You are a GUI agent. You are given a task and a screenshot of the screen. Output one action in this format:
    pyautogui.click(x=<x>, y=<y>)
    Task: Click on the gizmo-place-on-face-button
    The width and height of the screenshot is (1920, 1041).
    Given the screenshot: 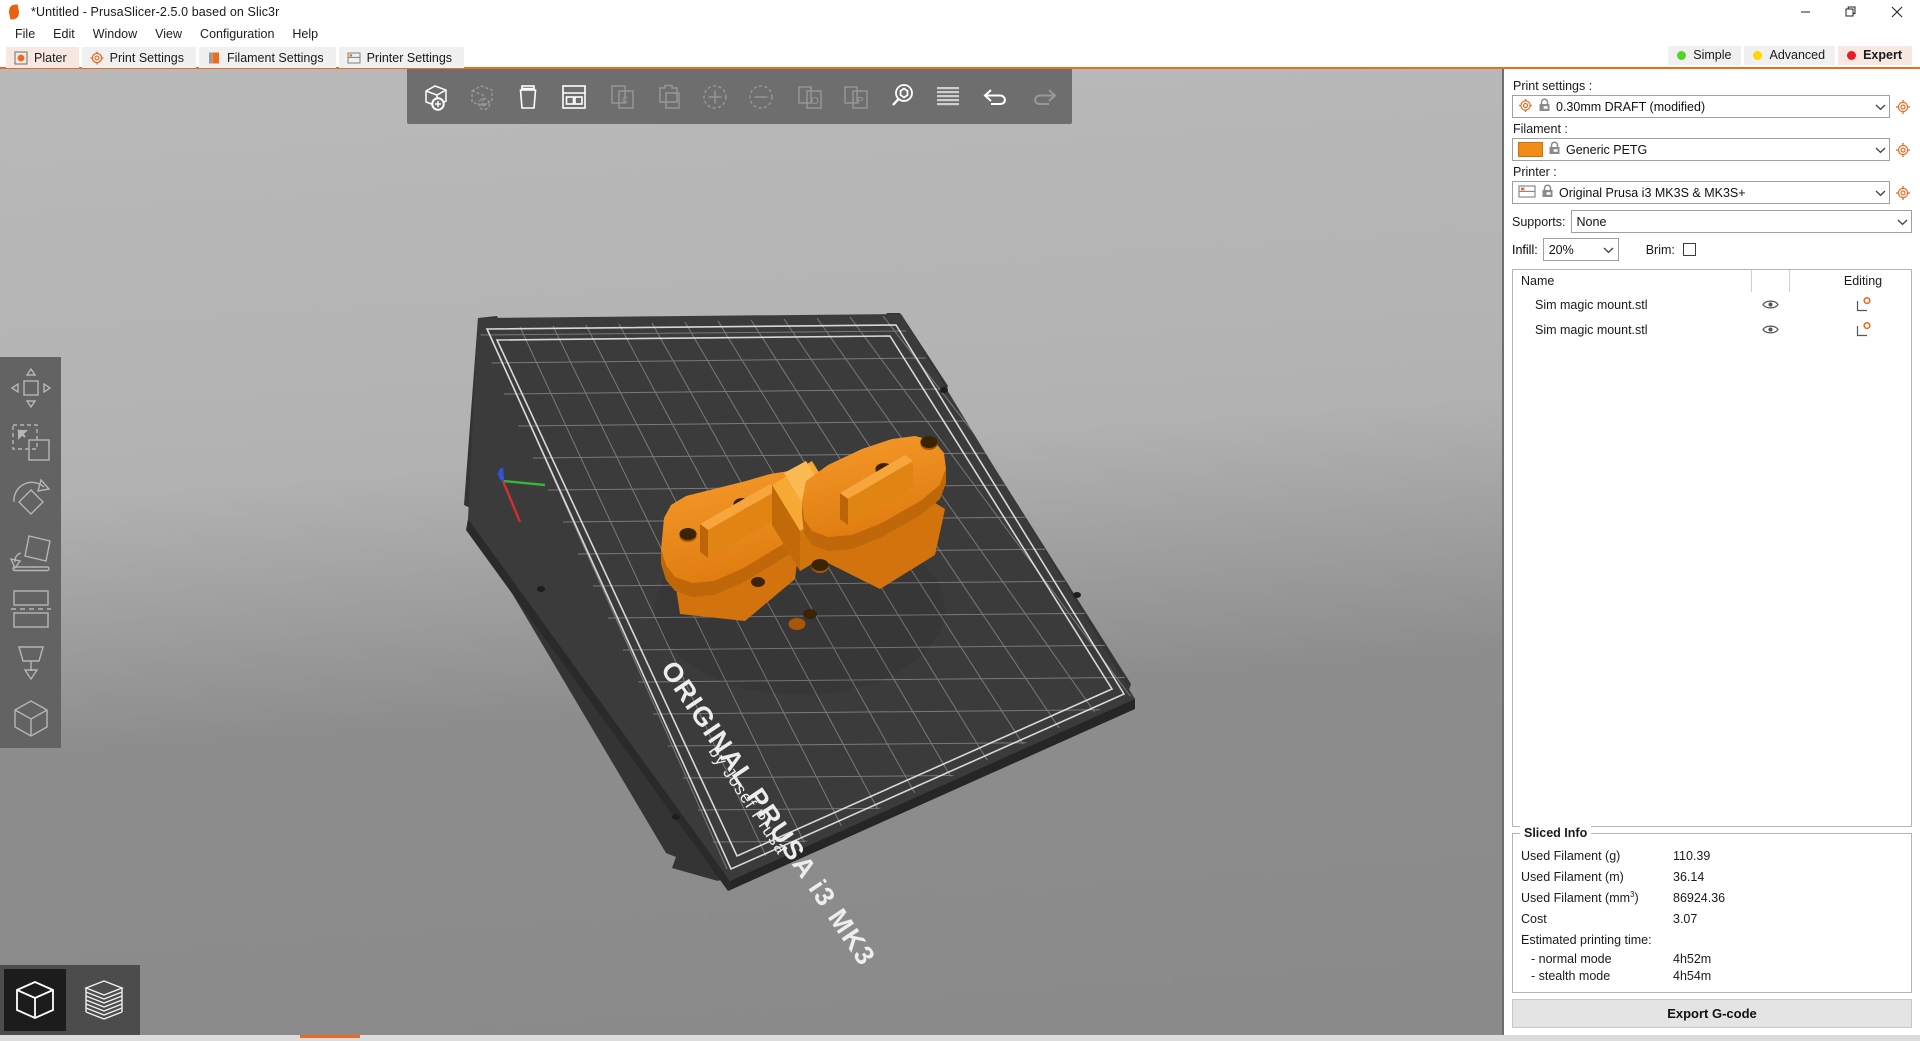 What is the action you would take?
    pyautogui.click(x=30, y=552)
    